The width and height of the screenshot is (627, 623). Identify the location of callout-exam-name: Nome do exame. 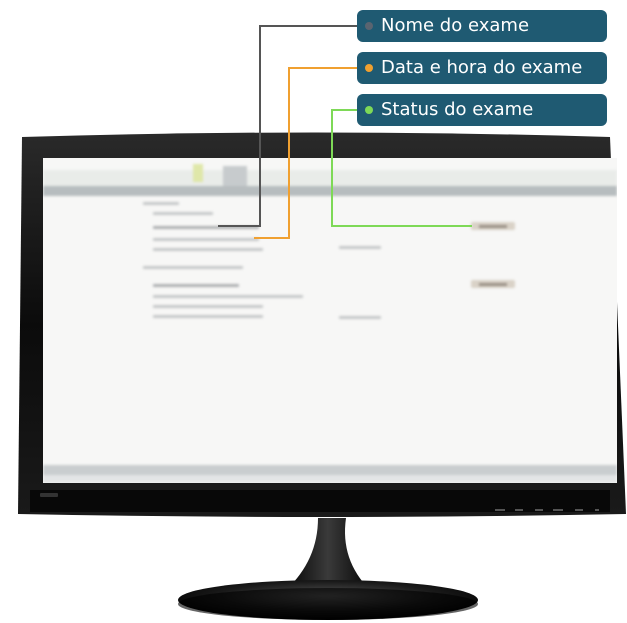
(482, 26).